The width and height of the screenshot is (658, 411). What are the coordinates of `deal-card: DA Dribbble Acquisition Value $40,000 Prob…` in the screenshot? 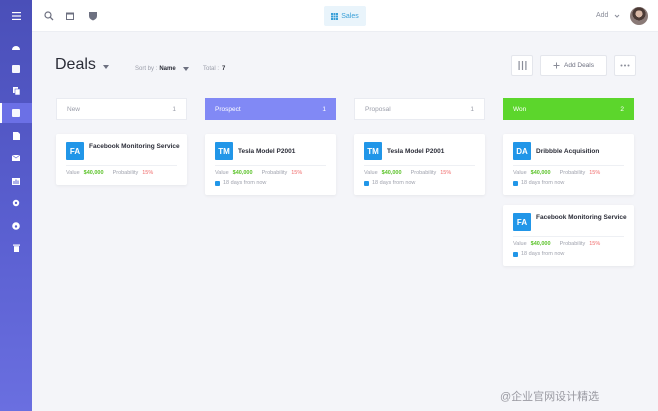 It's located at (568, 164).